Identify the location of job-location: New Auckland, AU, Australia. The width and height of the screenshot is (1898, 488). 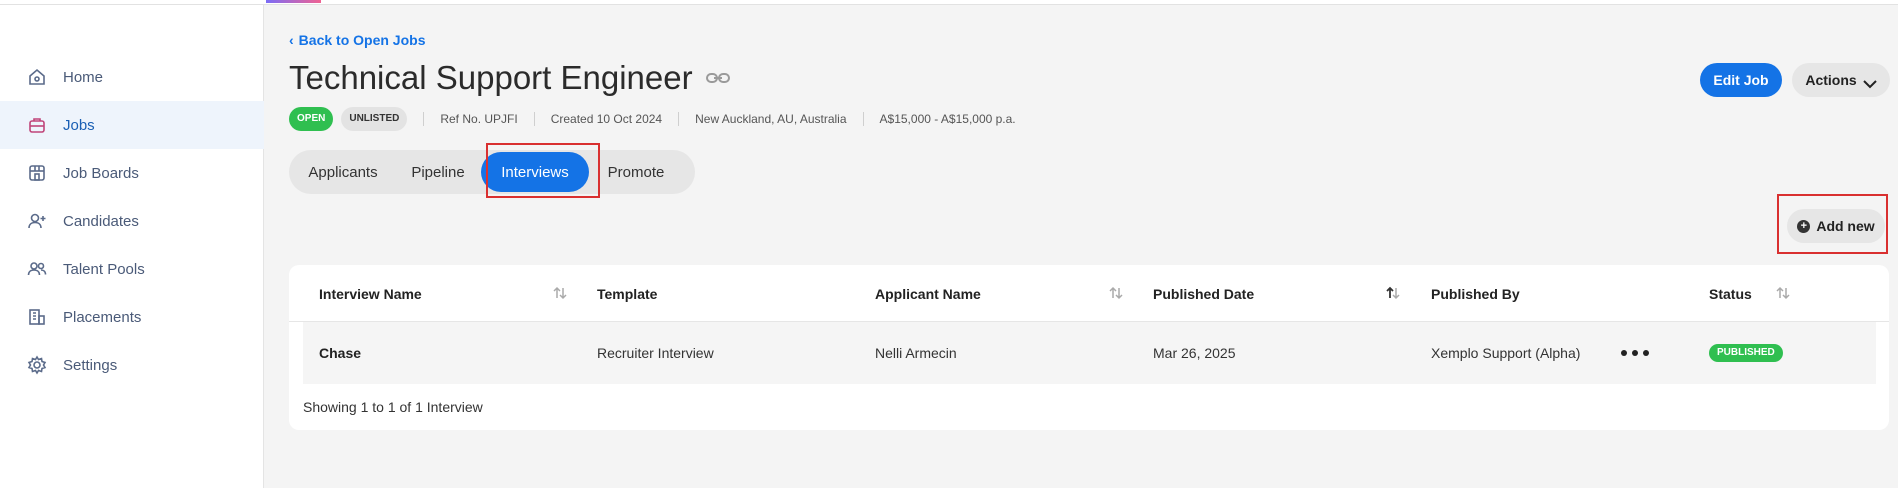
(771, 119).